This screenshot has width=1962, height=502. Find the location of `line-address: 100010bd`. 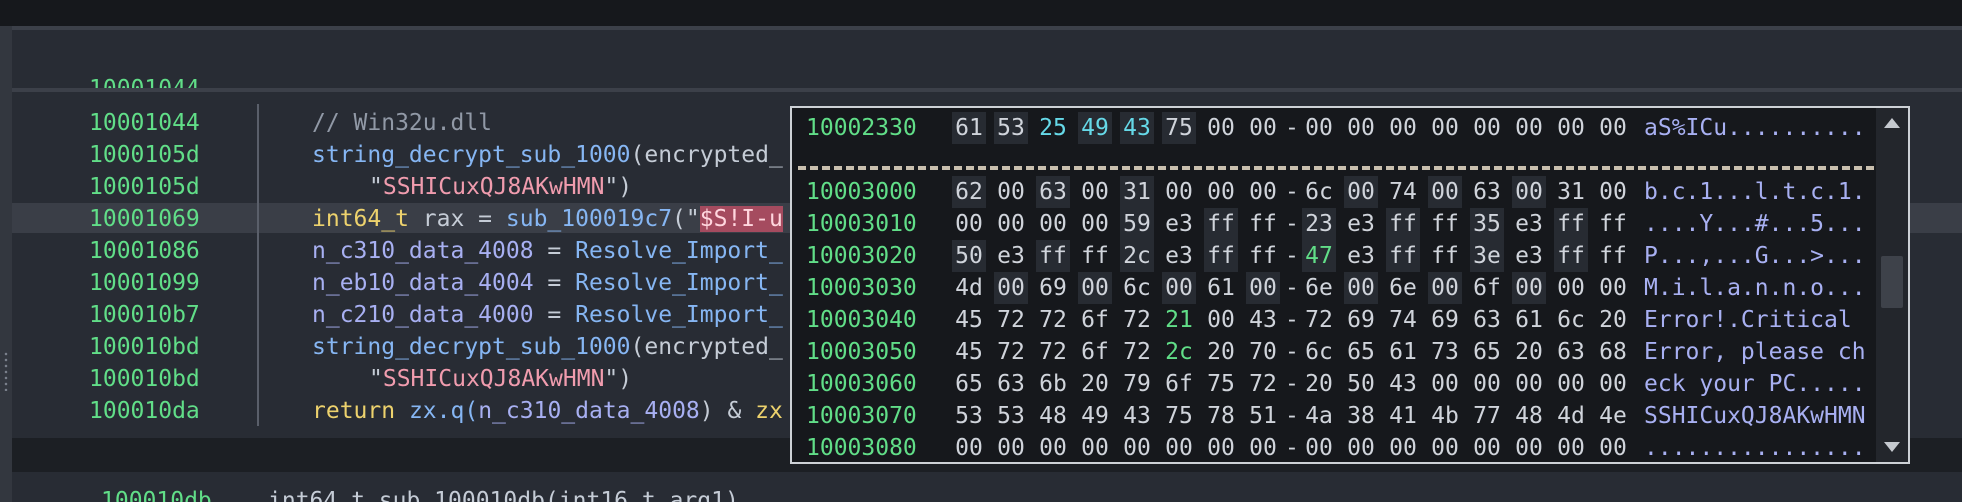

line-address: 100010bd is located at coordinates (144, 347).